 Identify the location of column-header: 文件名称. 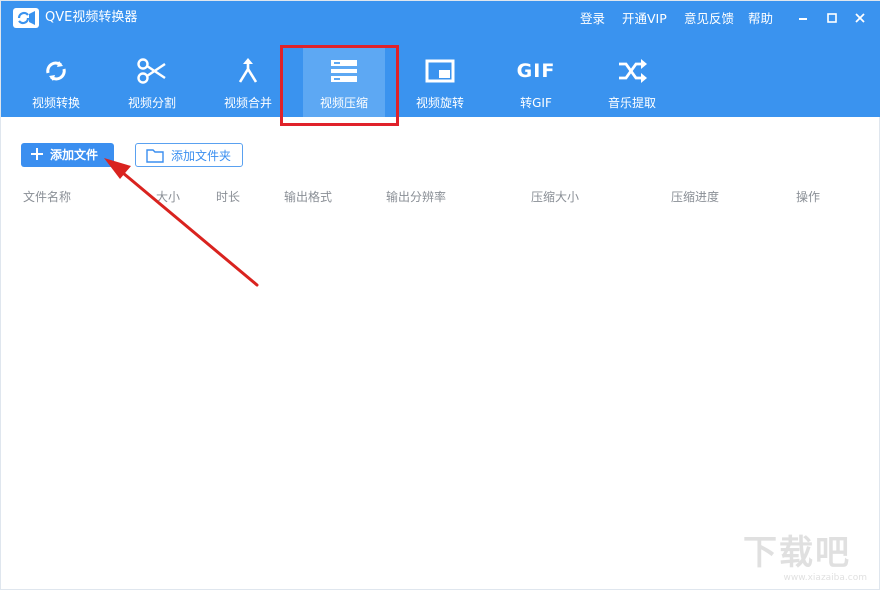
(47, 197).